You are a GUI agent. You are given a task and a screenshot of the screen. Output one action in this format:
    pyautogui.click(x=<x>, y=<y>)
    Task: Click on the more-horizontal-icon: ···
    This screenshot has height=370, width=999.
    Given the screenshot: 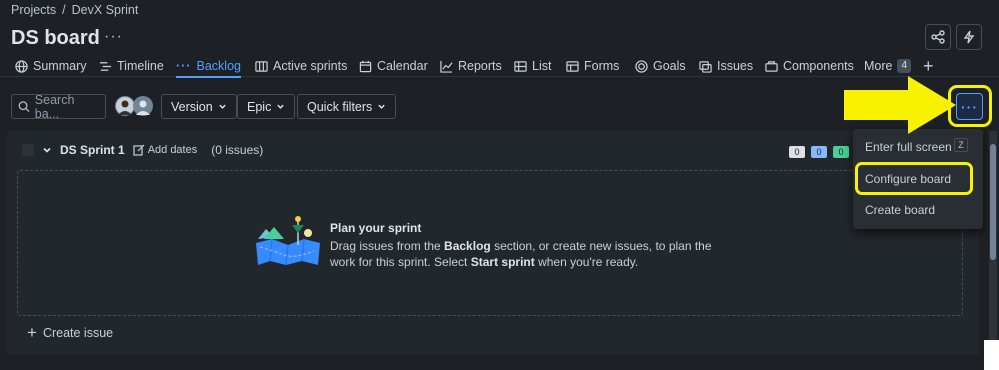 What is the action you would take?
    pyautogui.click(x=969, y=106)
    